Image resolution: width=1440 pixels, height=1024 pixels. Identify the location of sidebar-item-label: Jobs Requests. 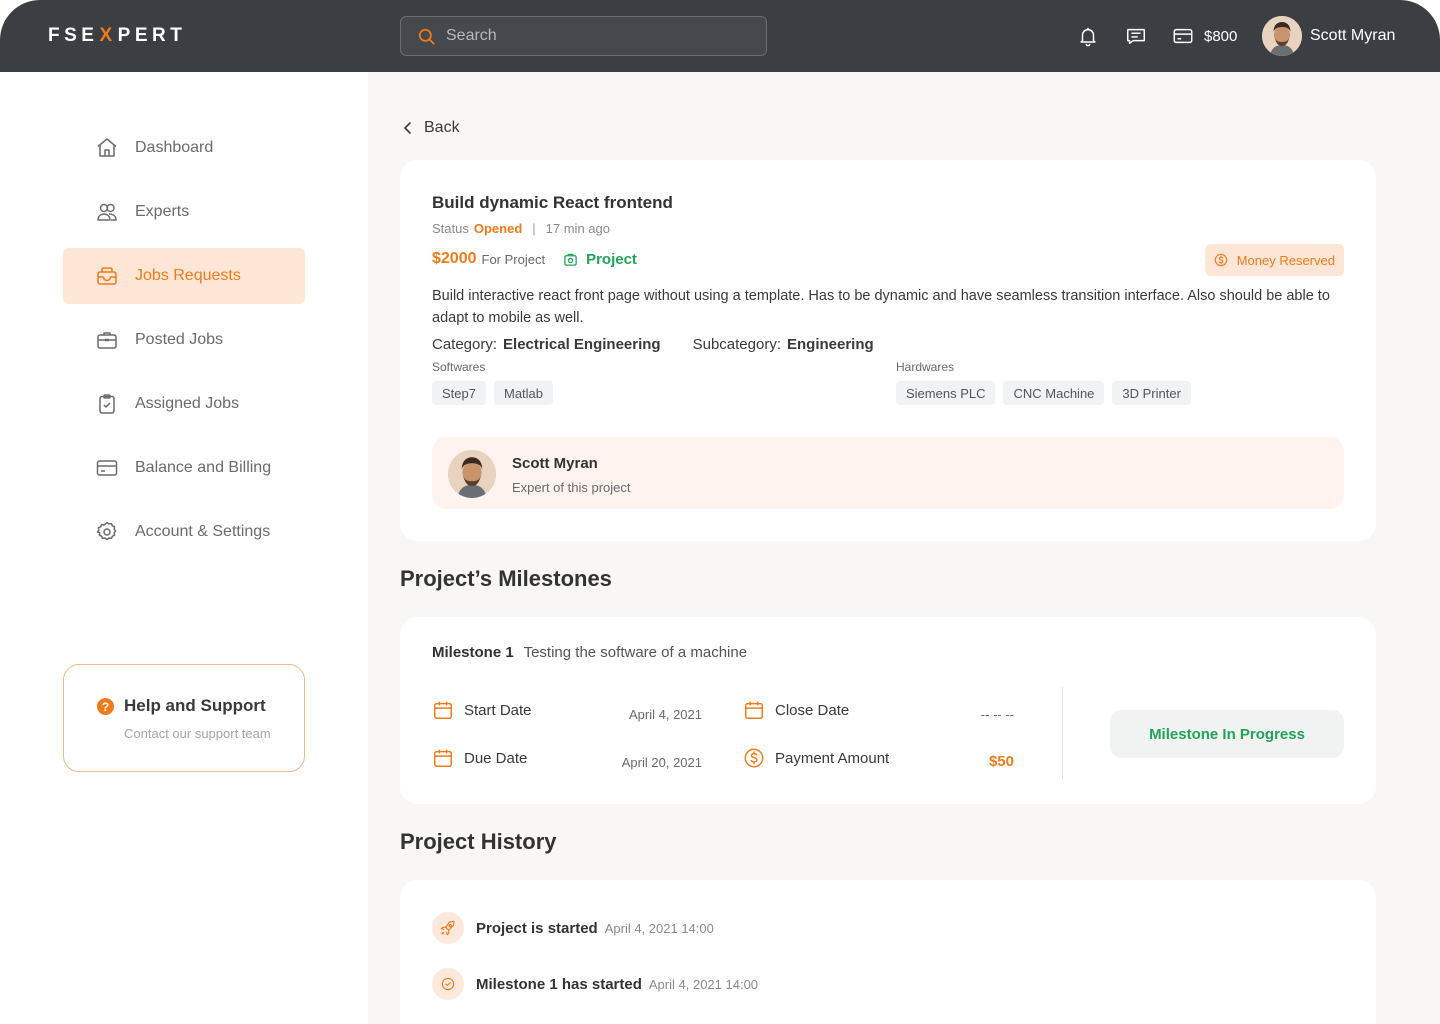
(188, 275).